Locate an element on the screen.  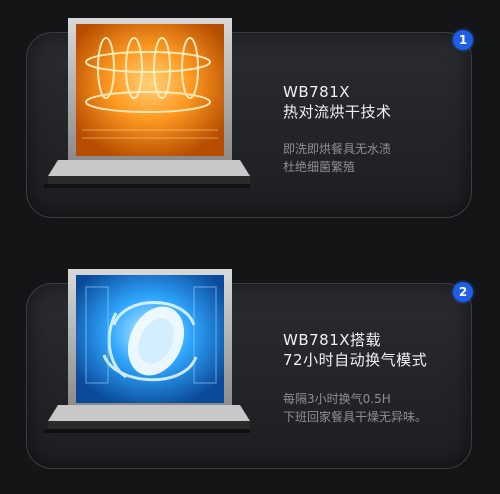
feature-title-model: WB781X is located at coordinates (317, 92).